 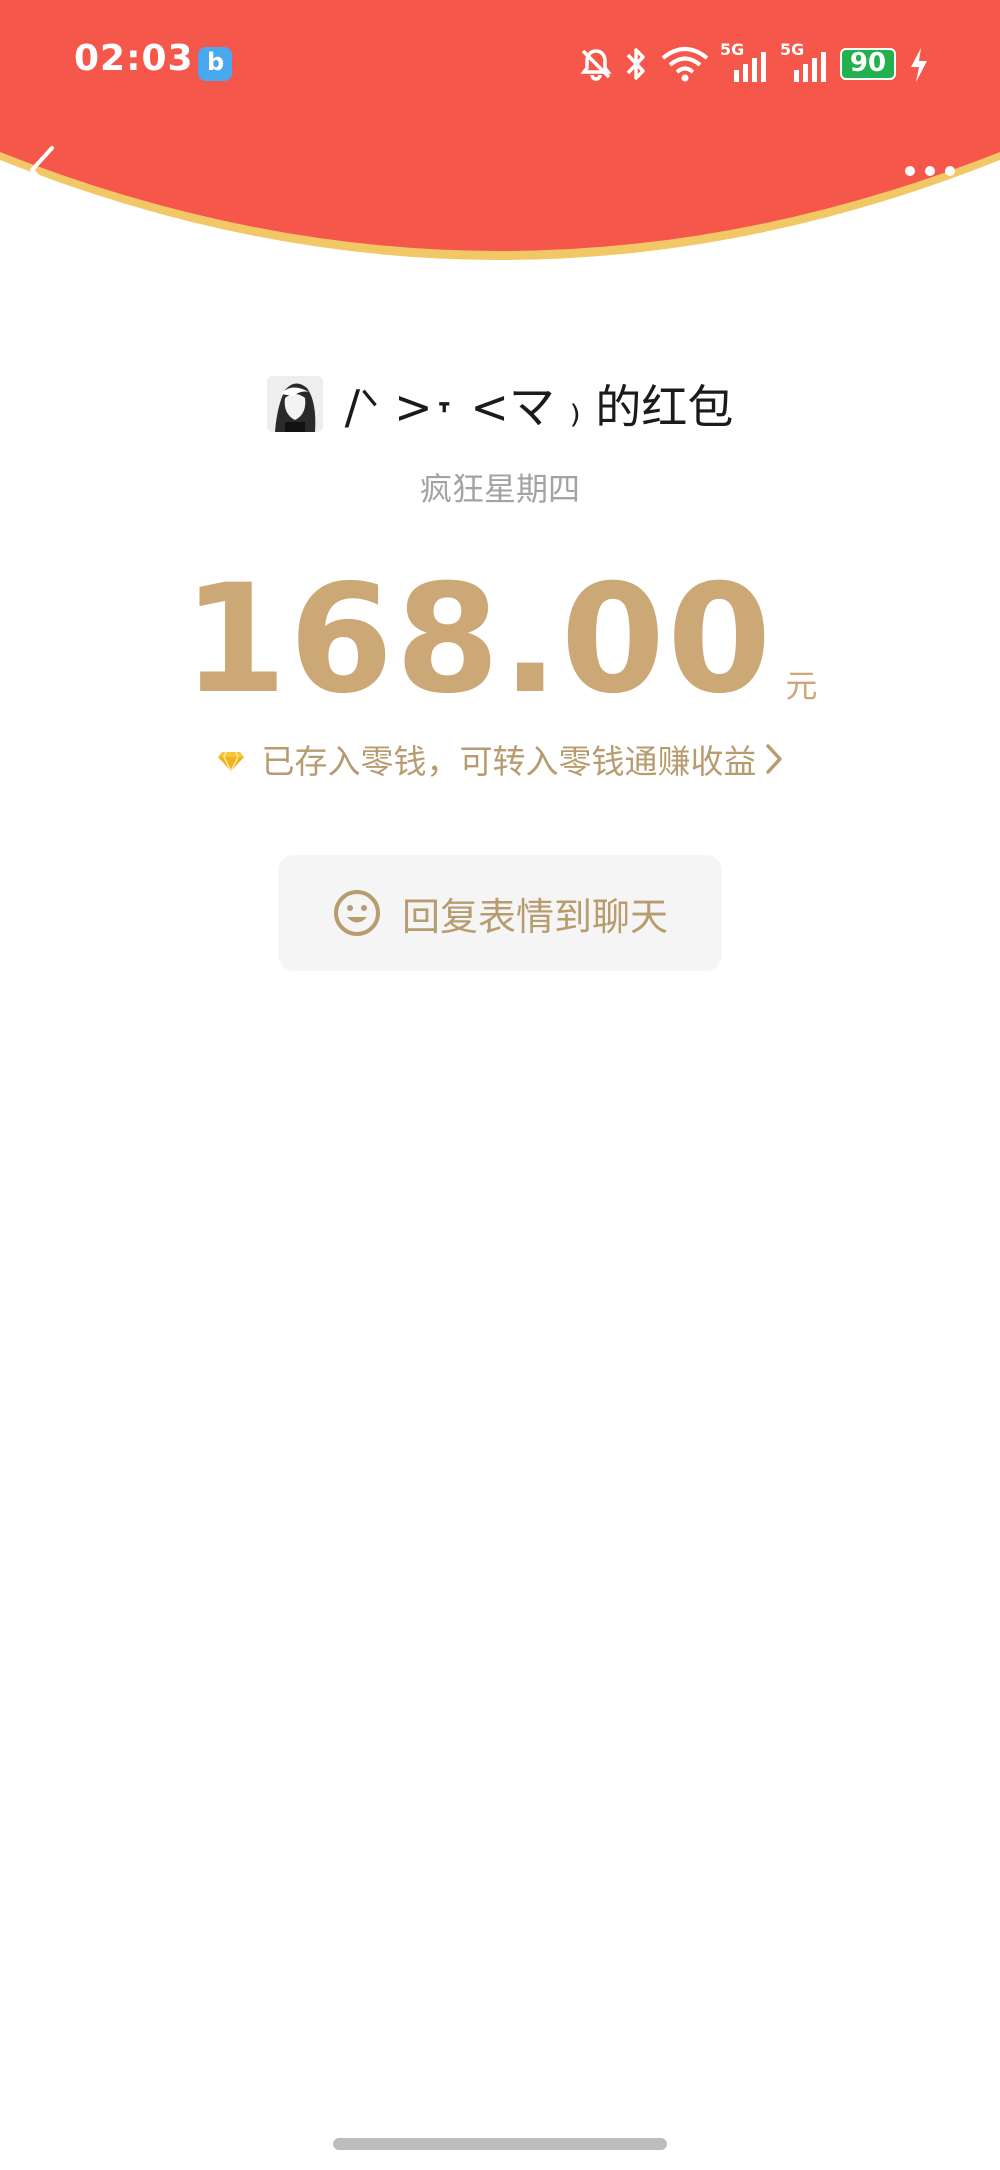 What do you see at coordinates (539, 407) in the screenshot?
I see `sender-title: /ᐠ >˕ <マ ₎ 的红包` at bounding box center [539, 407].